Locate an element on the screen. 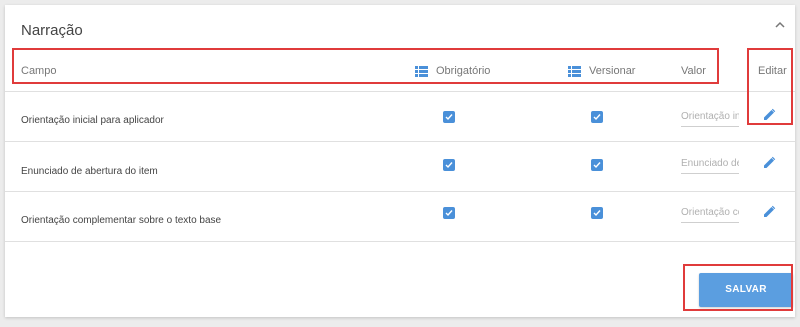 The height and width of the screenshot is (327, 800). valor-input: Orientação inicial para aplicador is located at coordinates (710, 118).